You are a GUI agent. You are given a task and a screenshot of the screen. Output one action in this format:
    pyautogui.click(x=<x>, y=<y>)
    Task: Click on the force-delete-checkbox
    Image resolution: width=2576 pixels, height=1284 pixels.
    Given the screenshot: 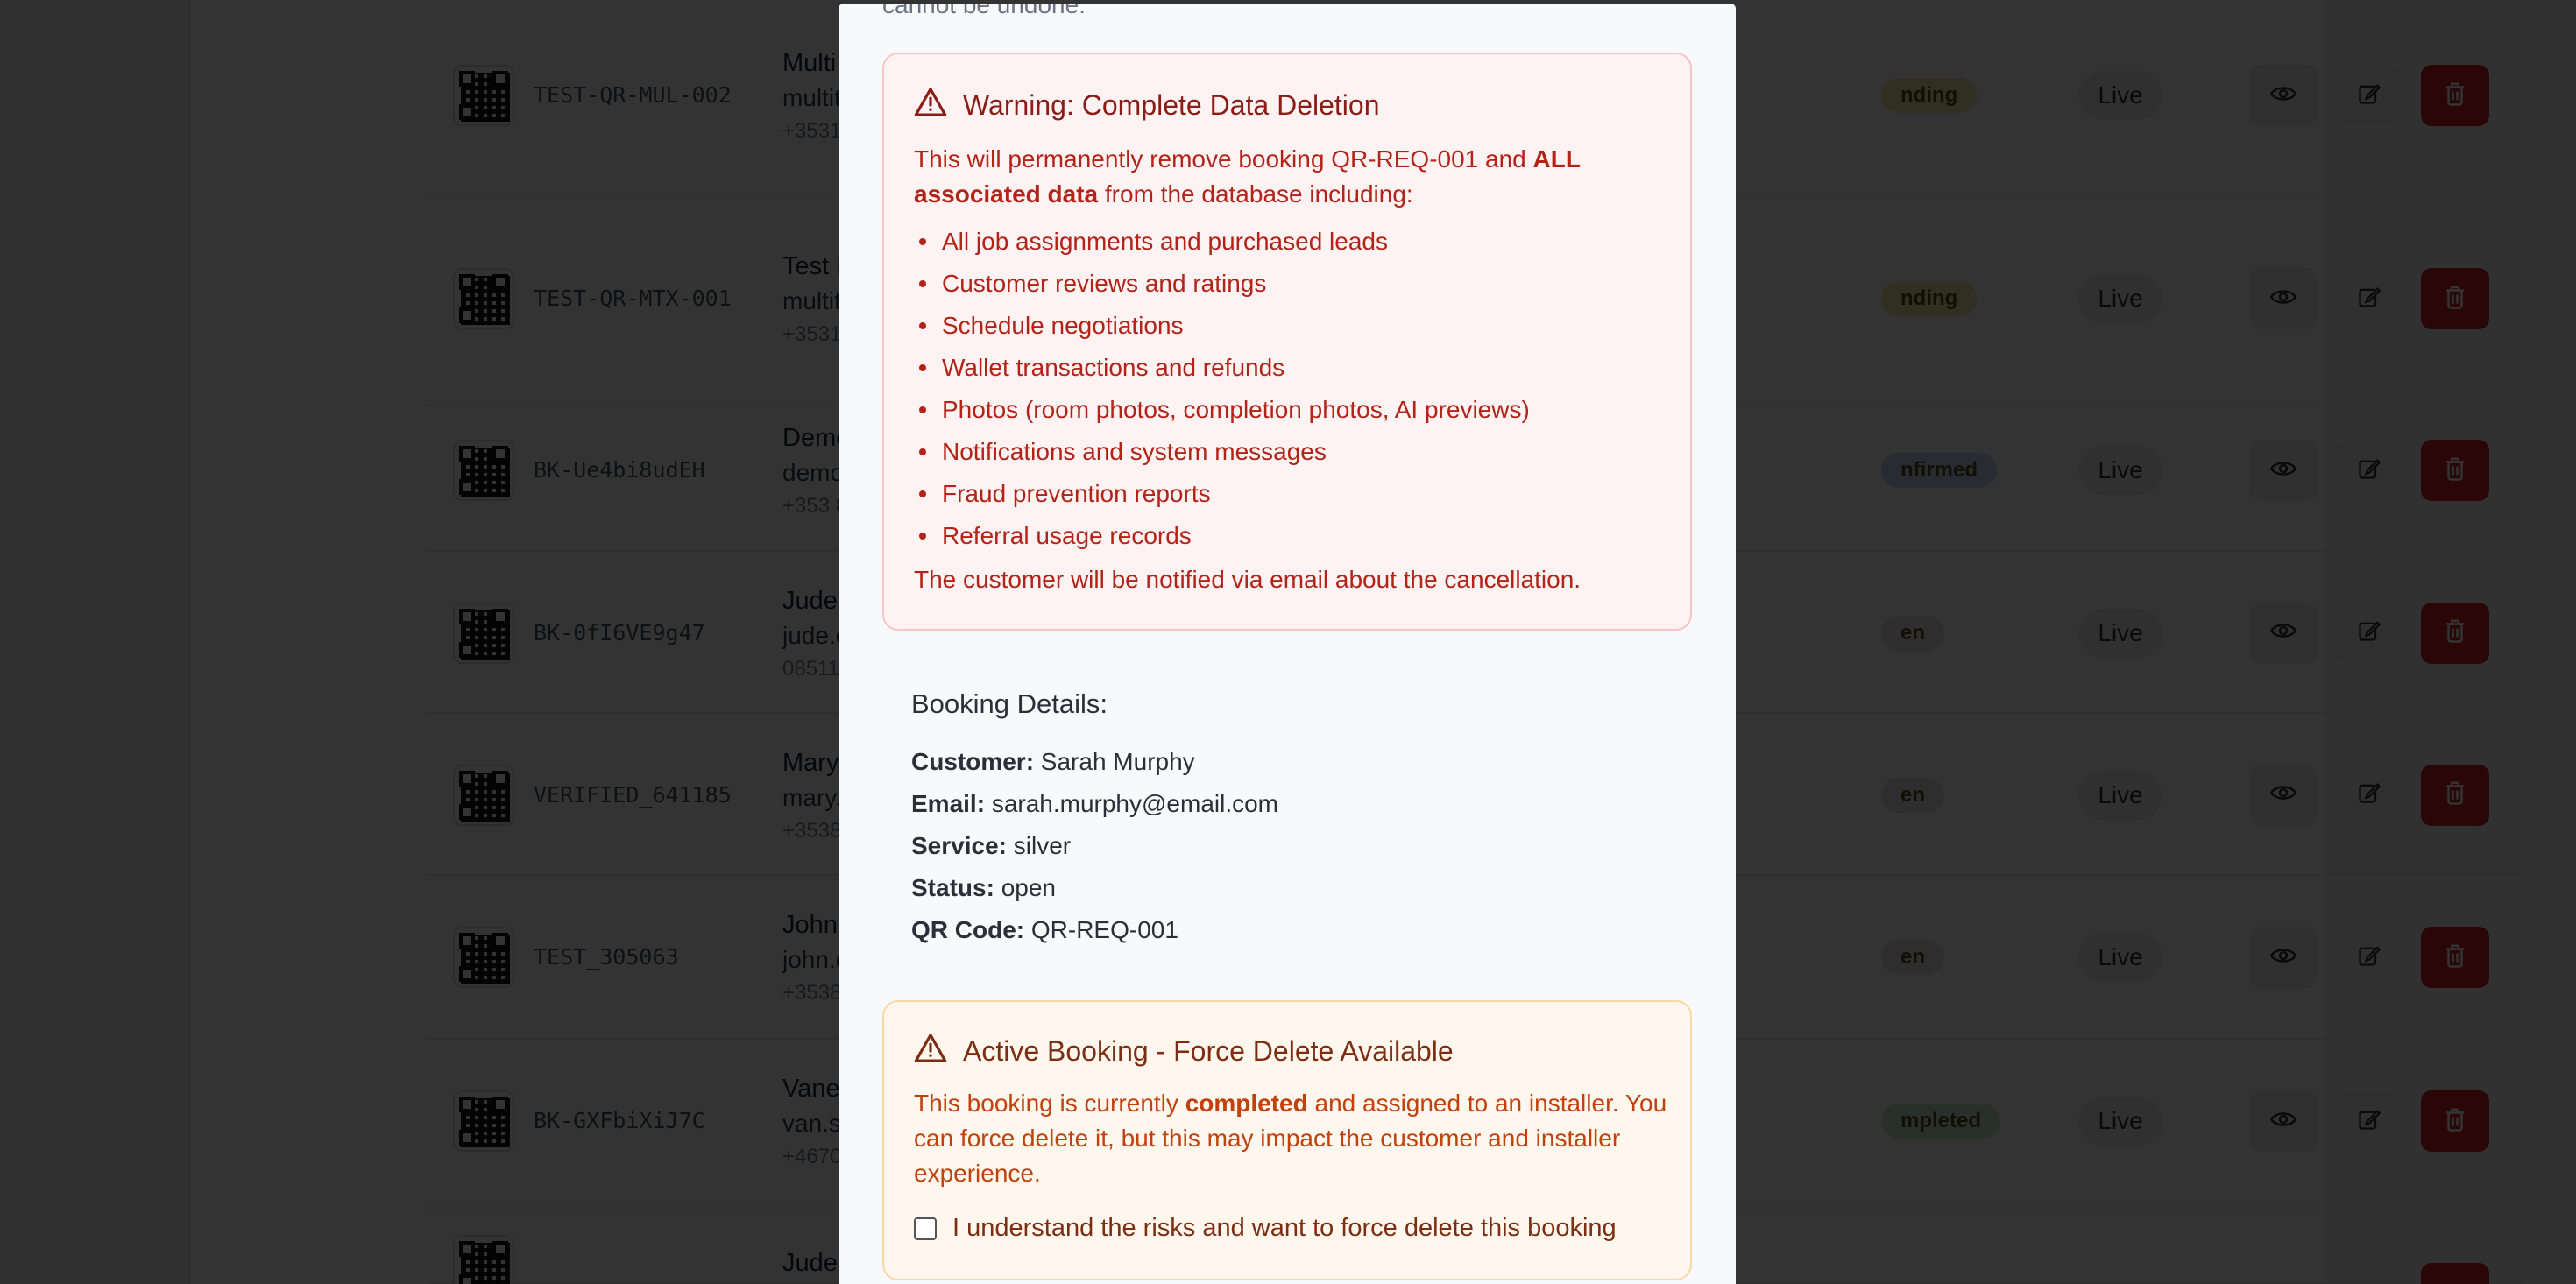 What is the action you would take?
    pyautogui.click(x=925, y=1228)
    